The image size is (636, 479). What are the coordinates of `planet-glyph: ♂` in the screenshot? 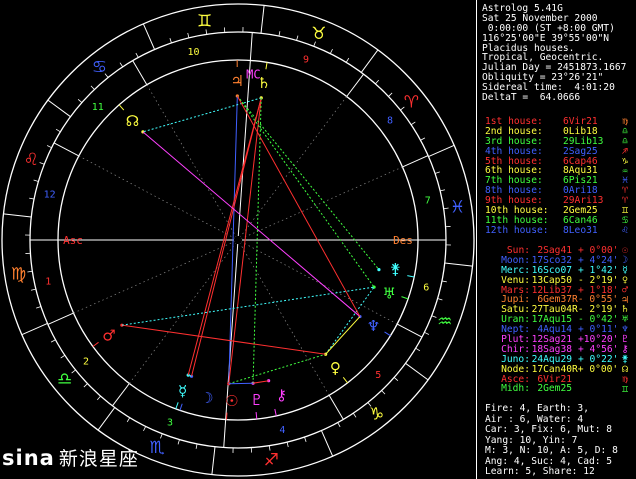 It's located at (108, 336).